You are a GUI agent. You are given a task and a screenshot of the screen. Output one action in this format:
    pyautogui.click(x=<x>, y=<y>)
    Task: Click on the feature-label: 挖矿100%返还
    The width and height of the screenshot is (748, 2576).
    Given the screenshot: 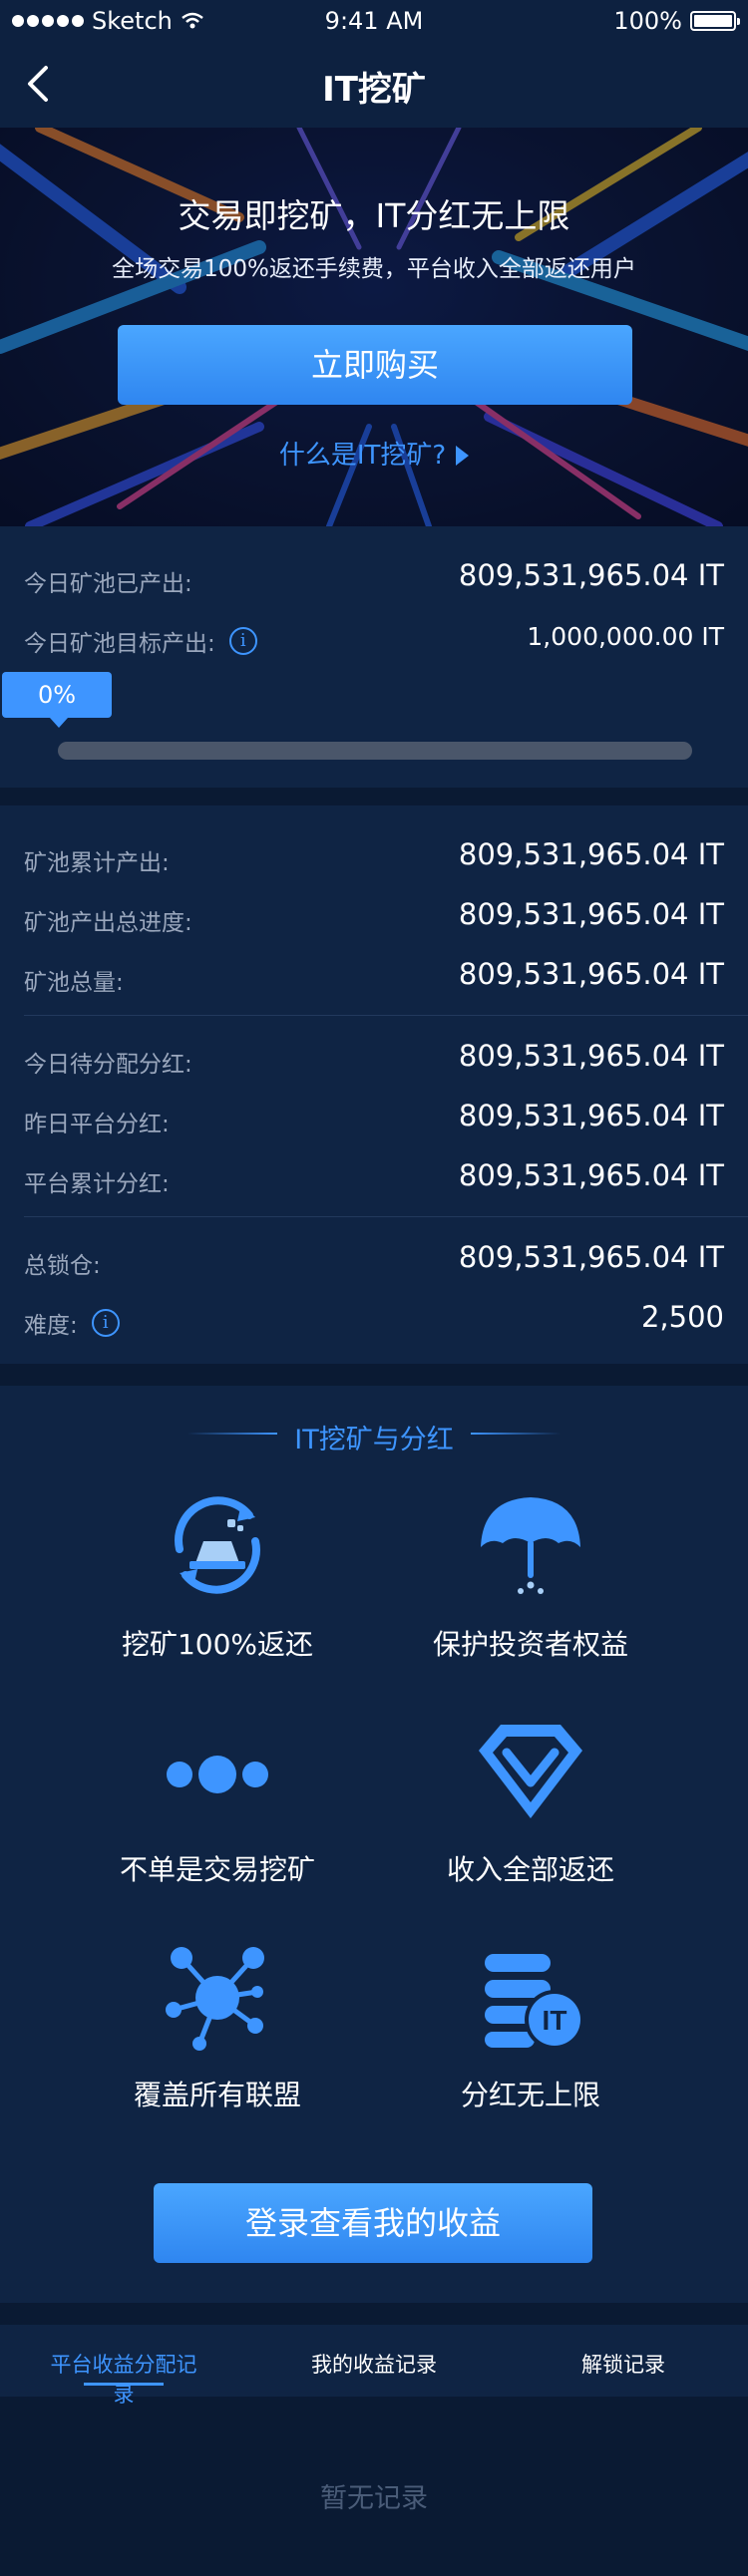 What is the action you would take?
    pyautogui.click(x=217, y=1644)
    